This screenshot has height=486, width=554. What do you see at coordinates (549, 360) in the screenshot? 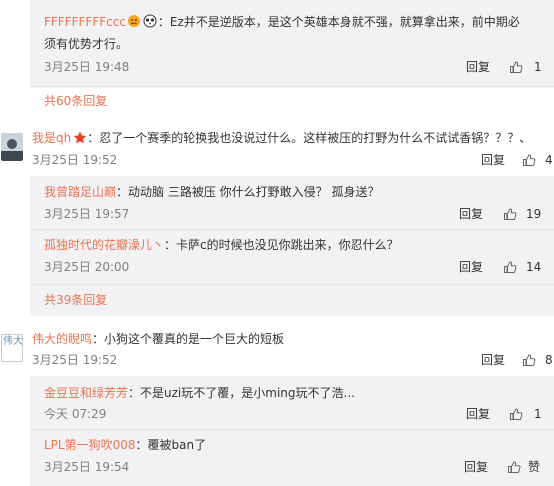
I see `like-count: 8` at bounding box center [549, 360].